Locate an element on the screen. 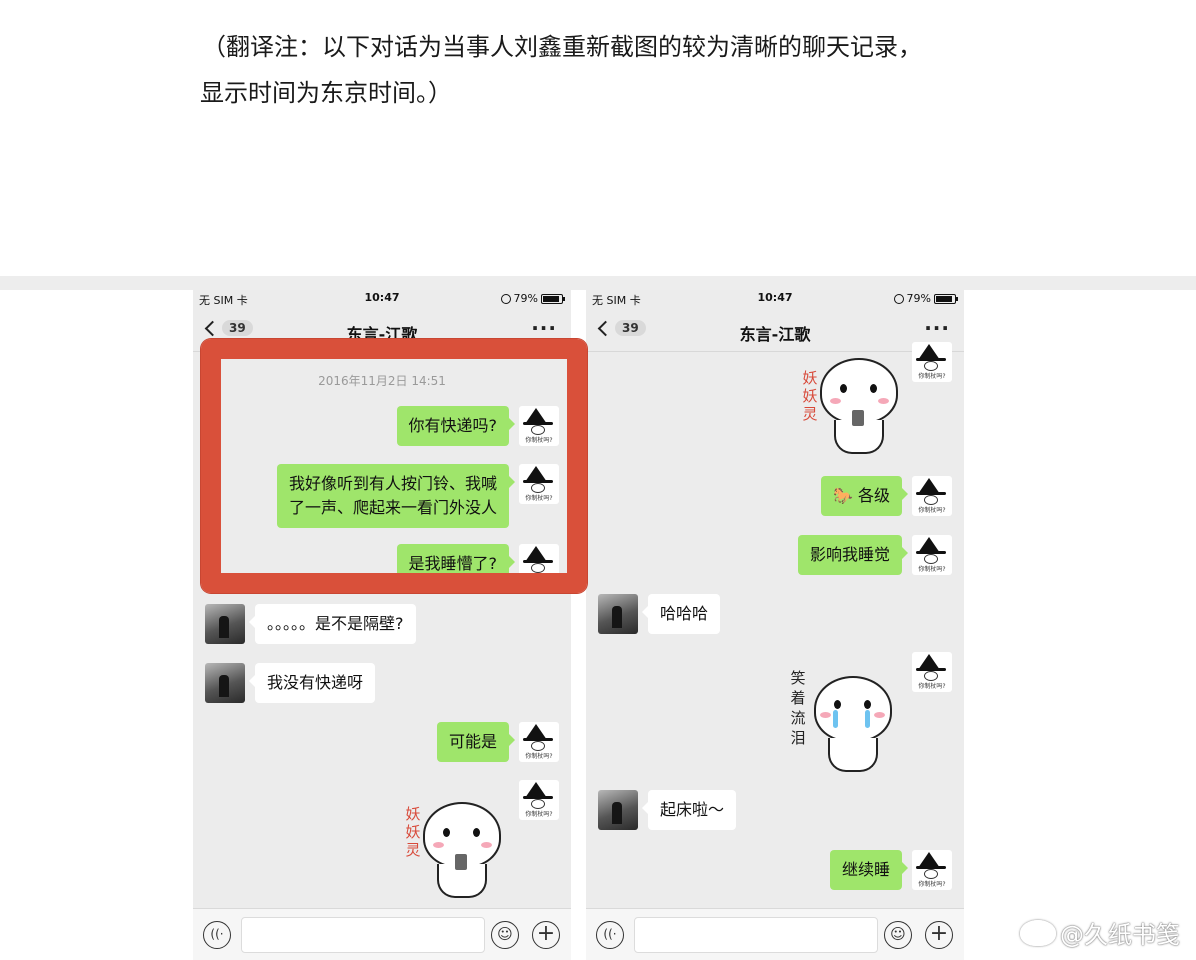  chat-title: 东言-江歌 is located at coordinates (775, 334).